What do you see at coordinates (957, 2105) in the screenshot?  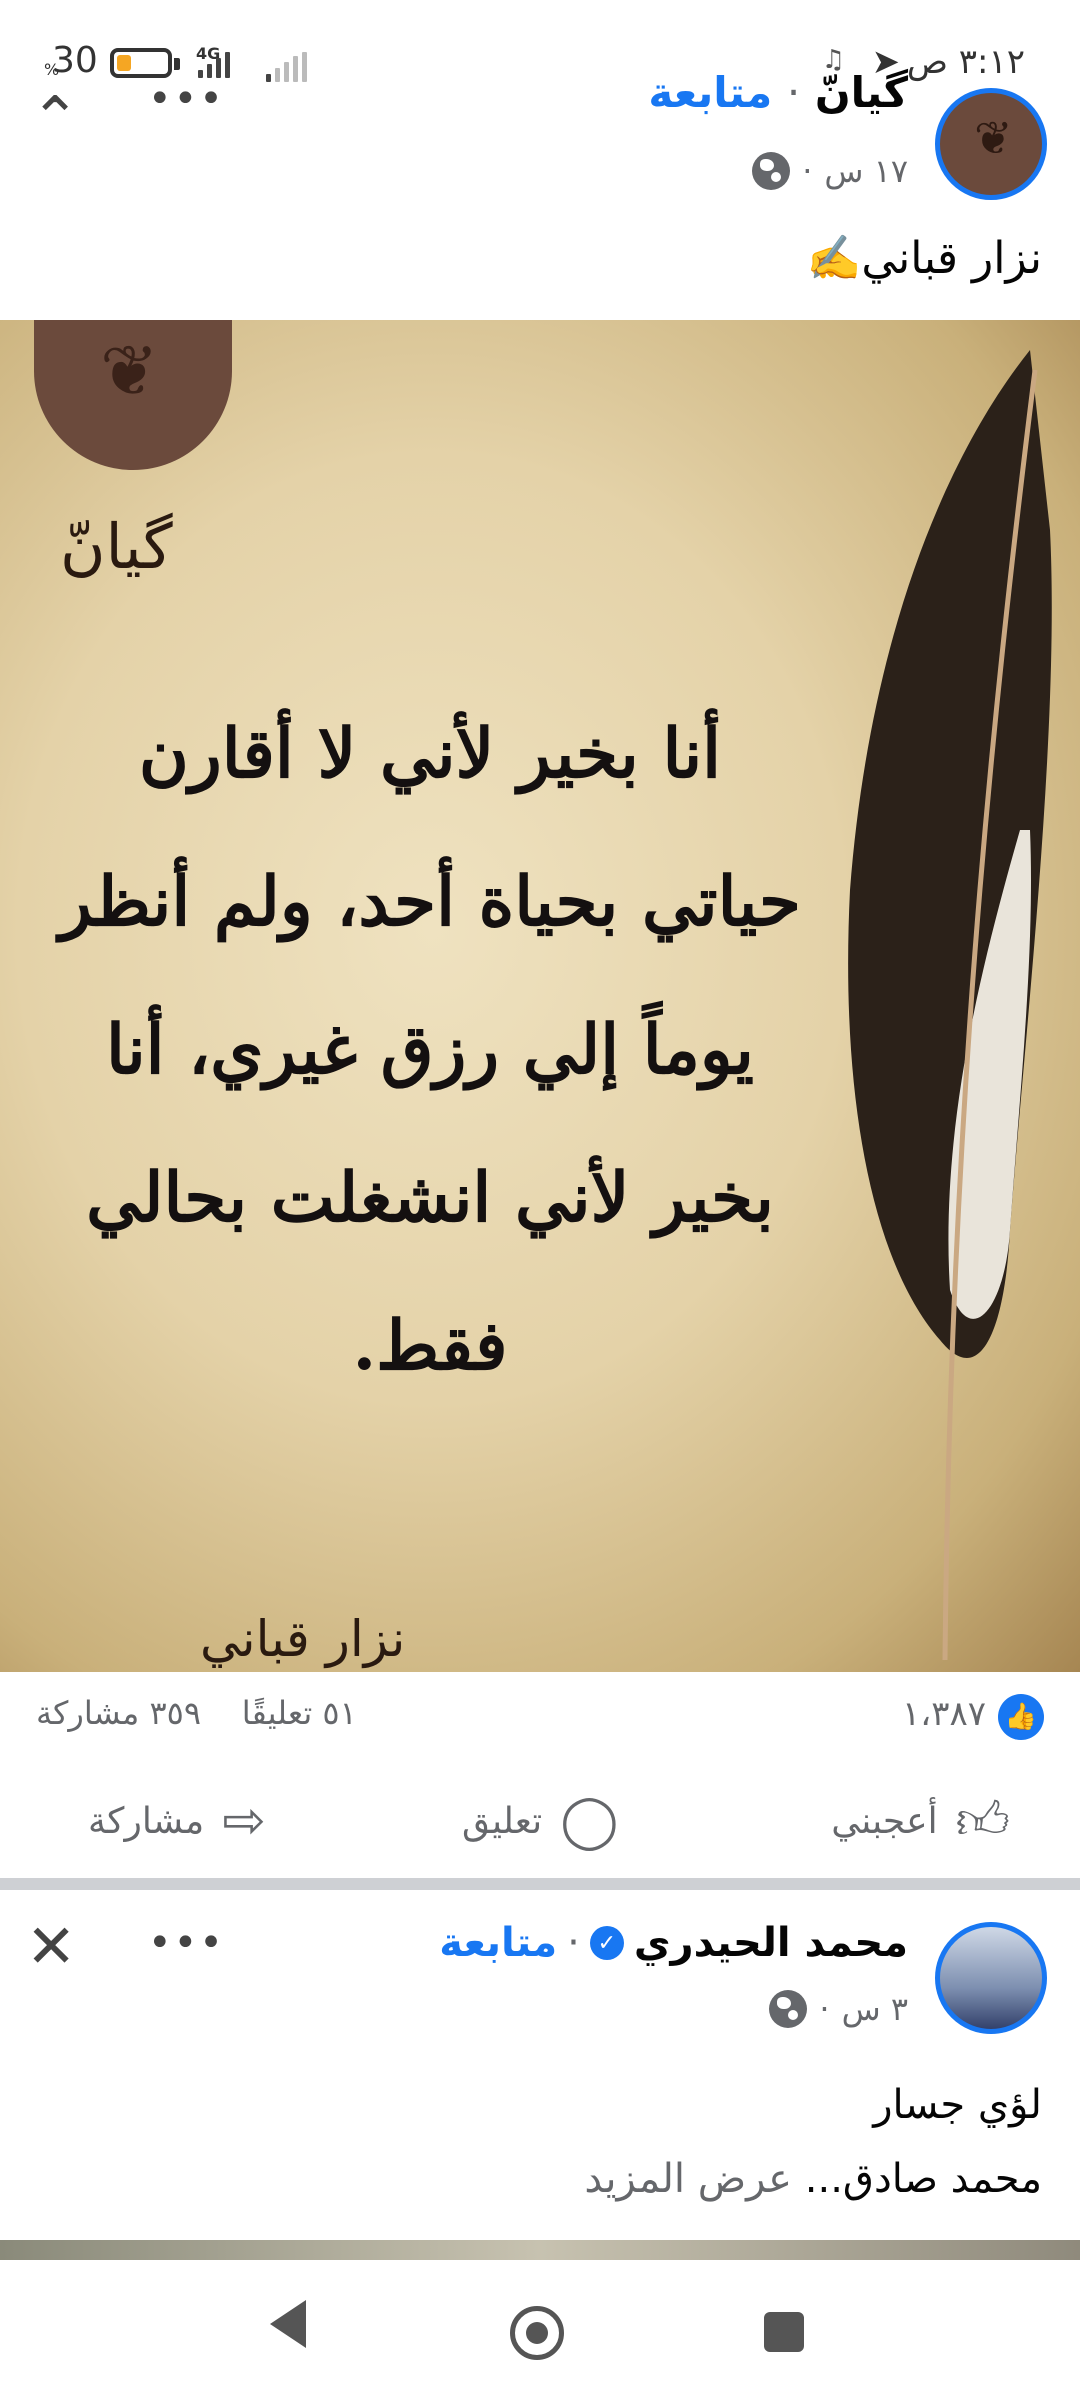 I see `post-text-line: لؤي جسار` at bounding box center [957, 2105].